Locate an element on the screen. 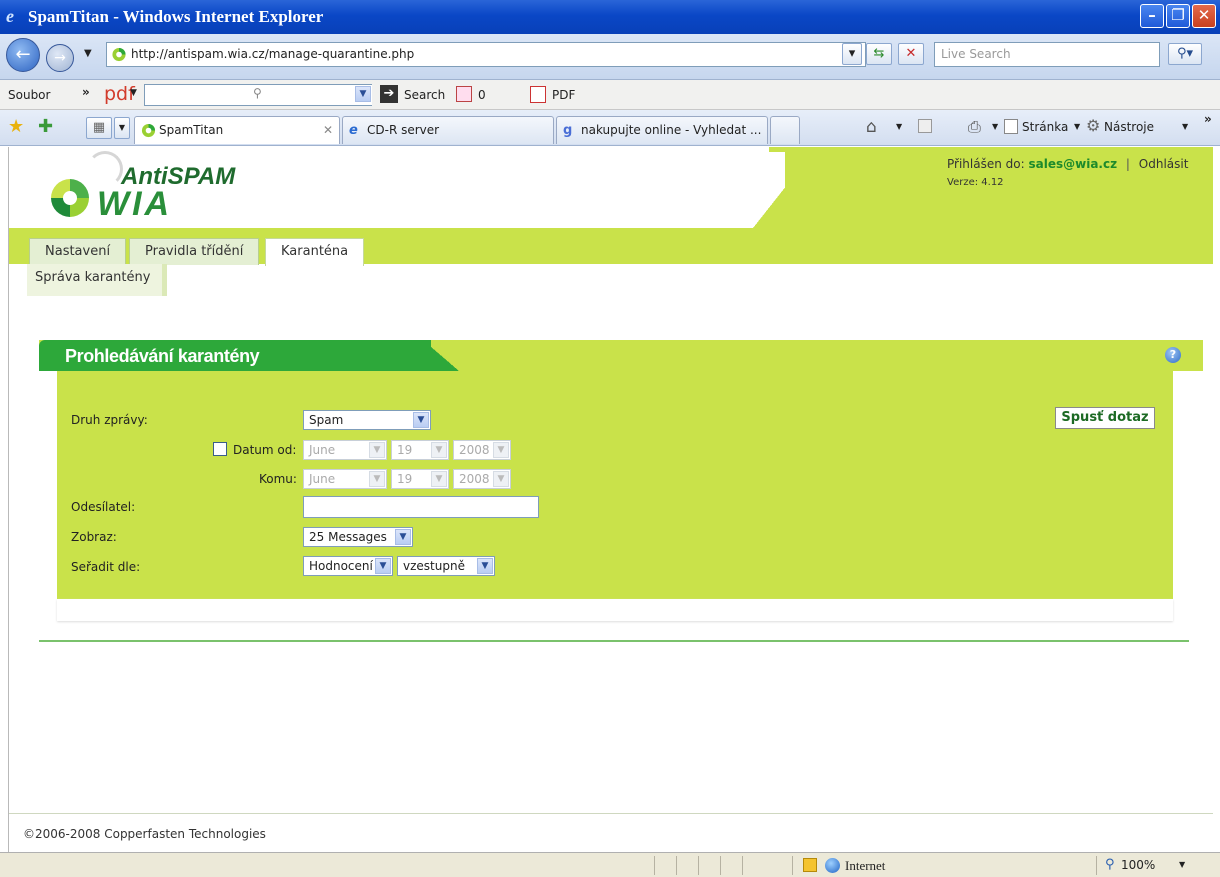  zoom-cell: ⚲ 100% ▼ is located at coordinates (1158, 865).